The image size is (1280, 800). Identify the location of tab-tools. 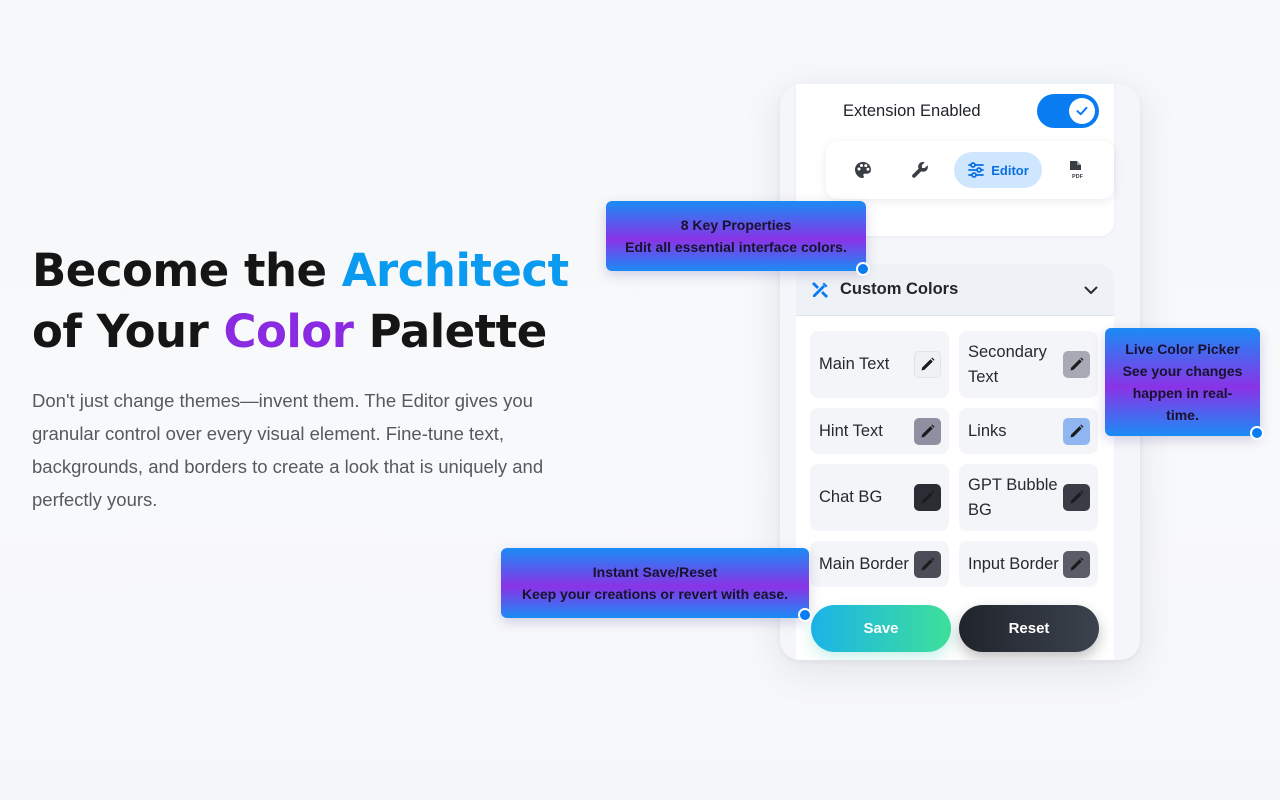
(920, 170).